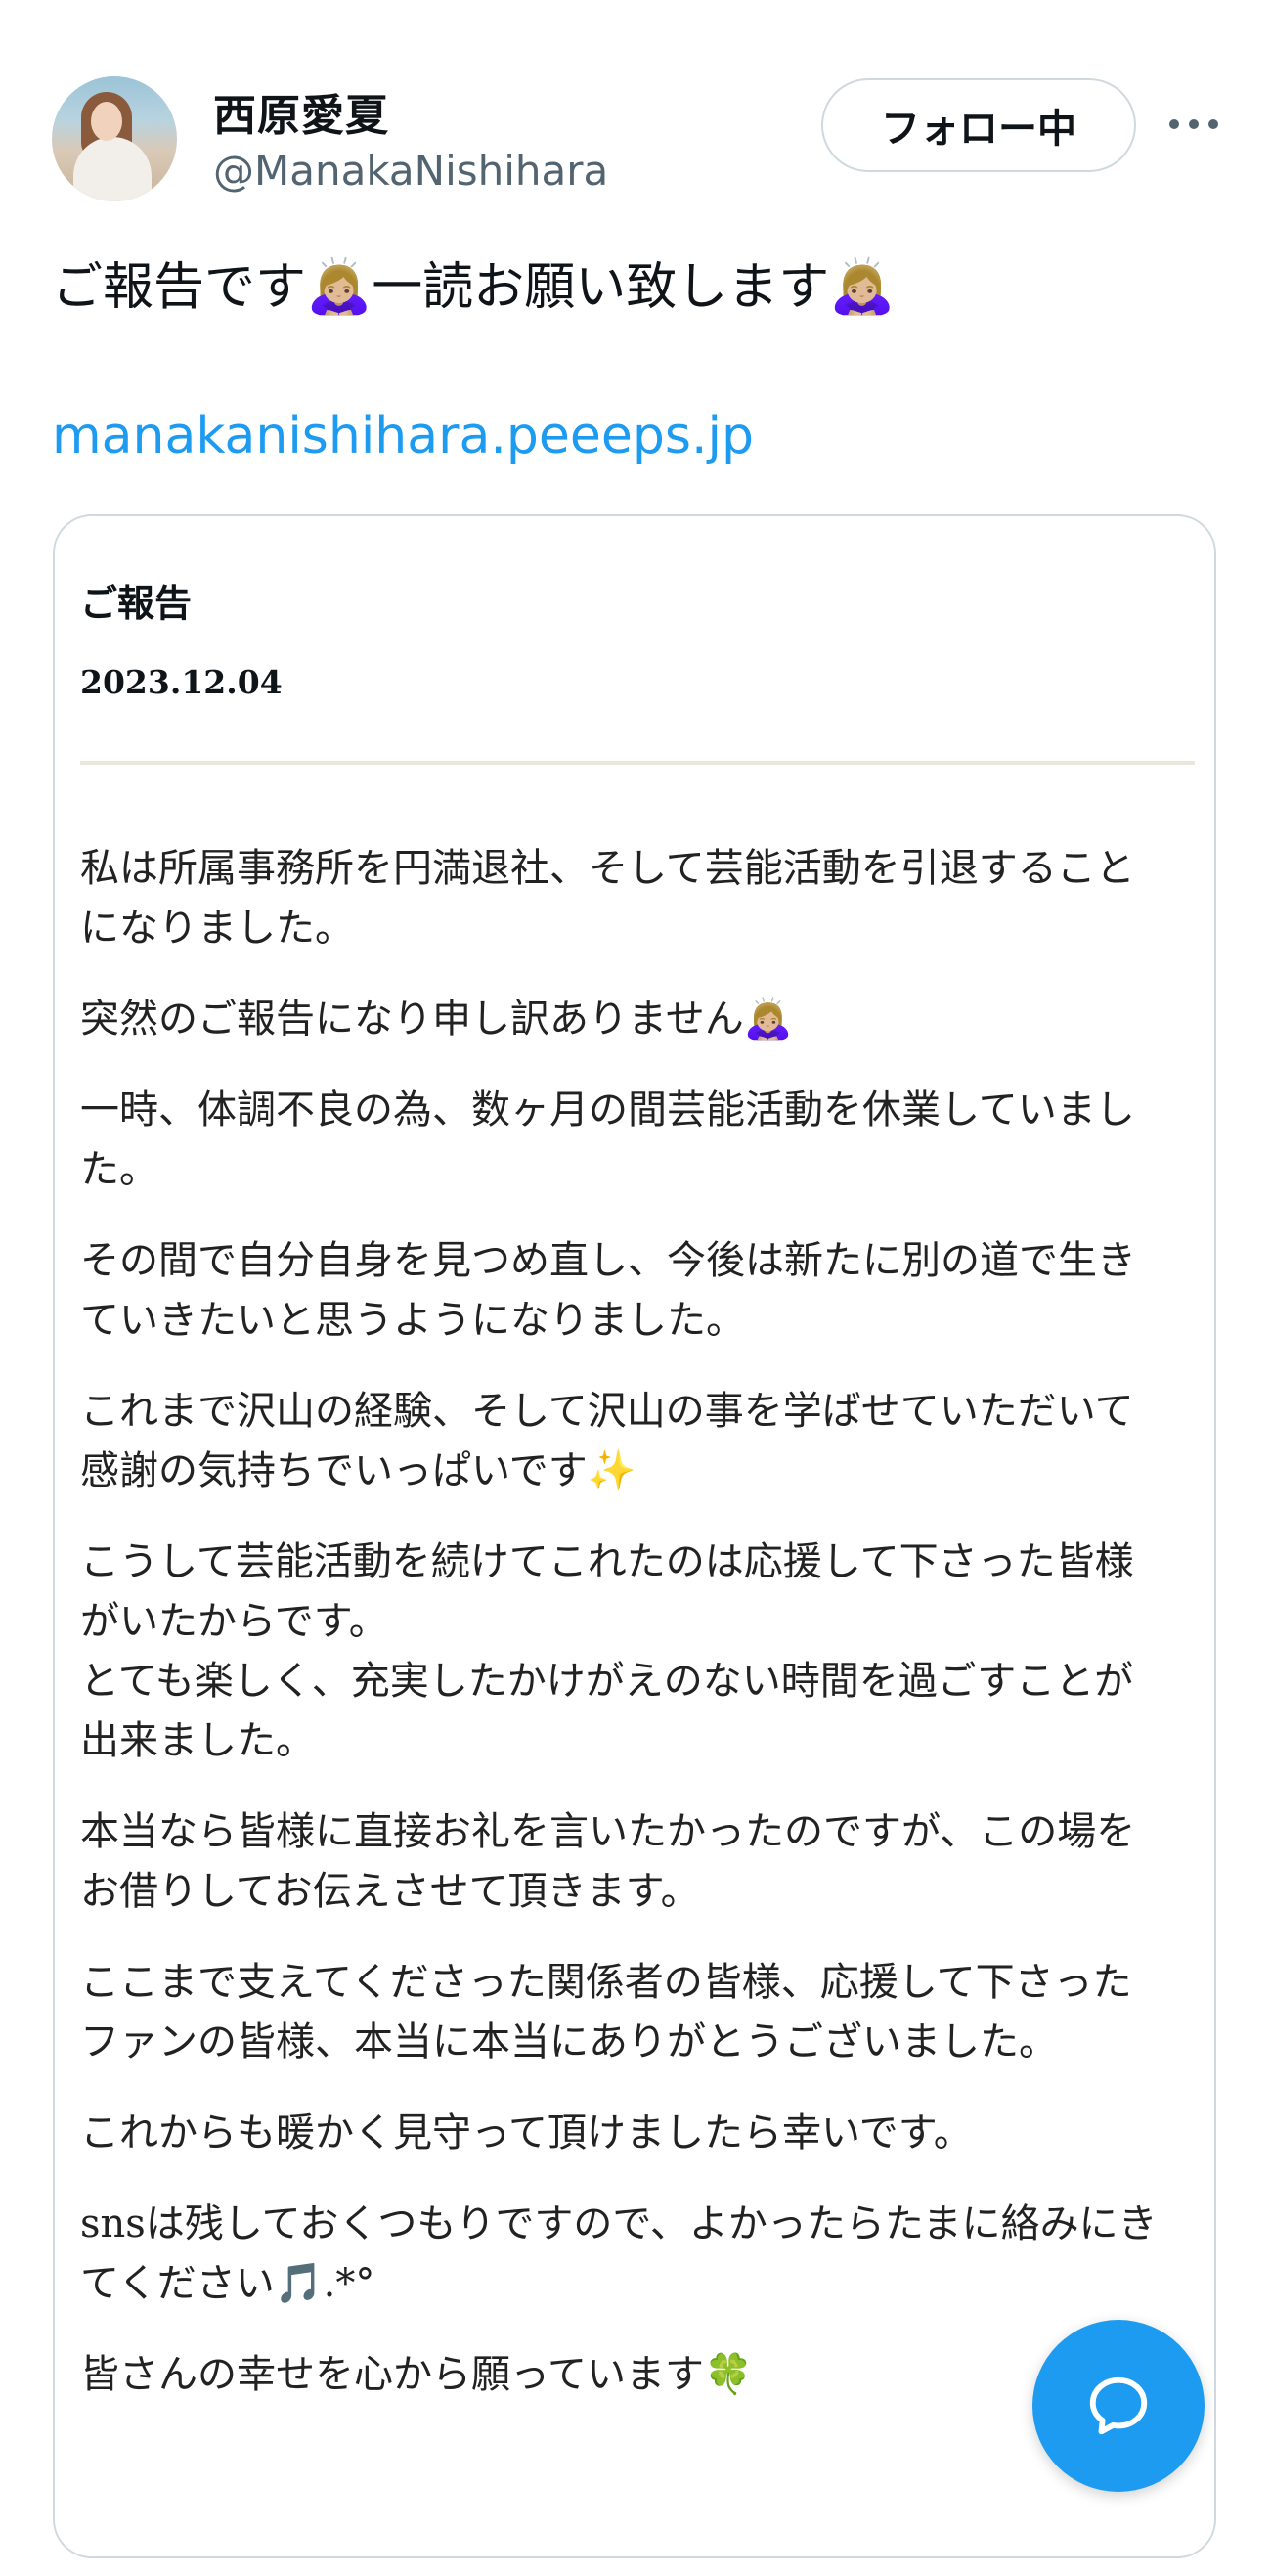  Describe the element at coordinates (179, 288) in the screenshot. I see `tweet-text-part1: ご報告です` at that location.